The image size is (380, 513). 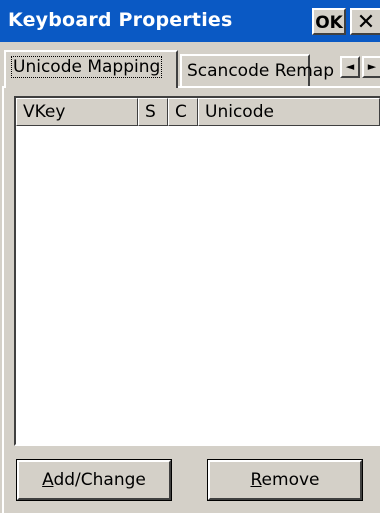 What do you see at coordinates (371, 67) in the screenshot?
I see `scroll-right-icon: ►` at bounding box center [371, 67].